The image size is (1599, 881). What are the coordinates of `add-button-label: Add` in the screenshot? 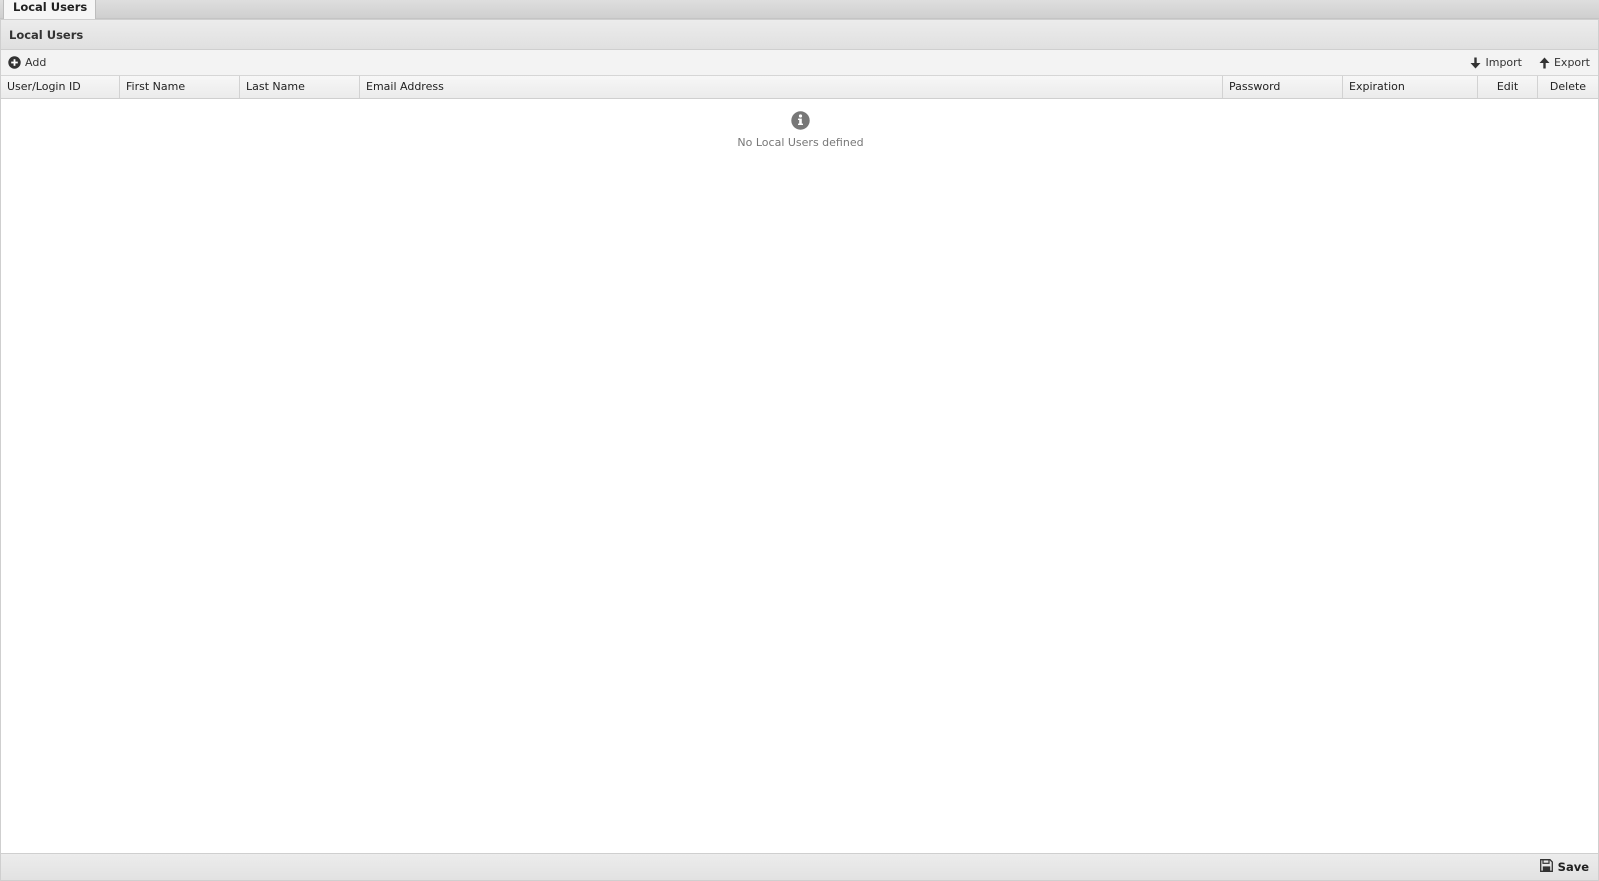 It's located at (36, 62).